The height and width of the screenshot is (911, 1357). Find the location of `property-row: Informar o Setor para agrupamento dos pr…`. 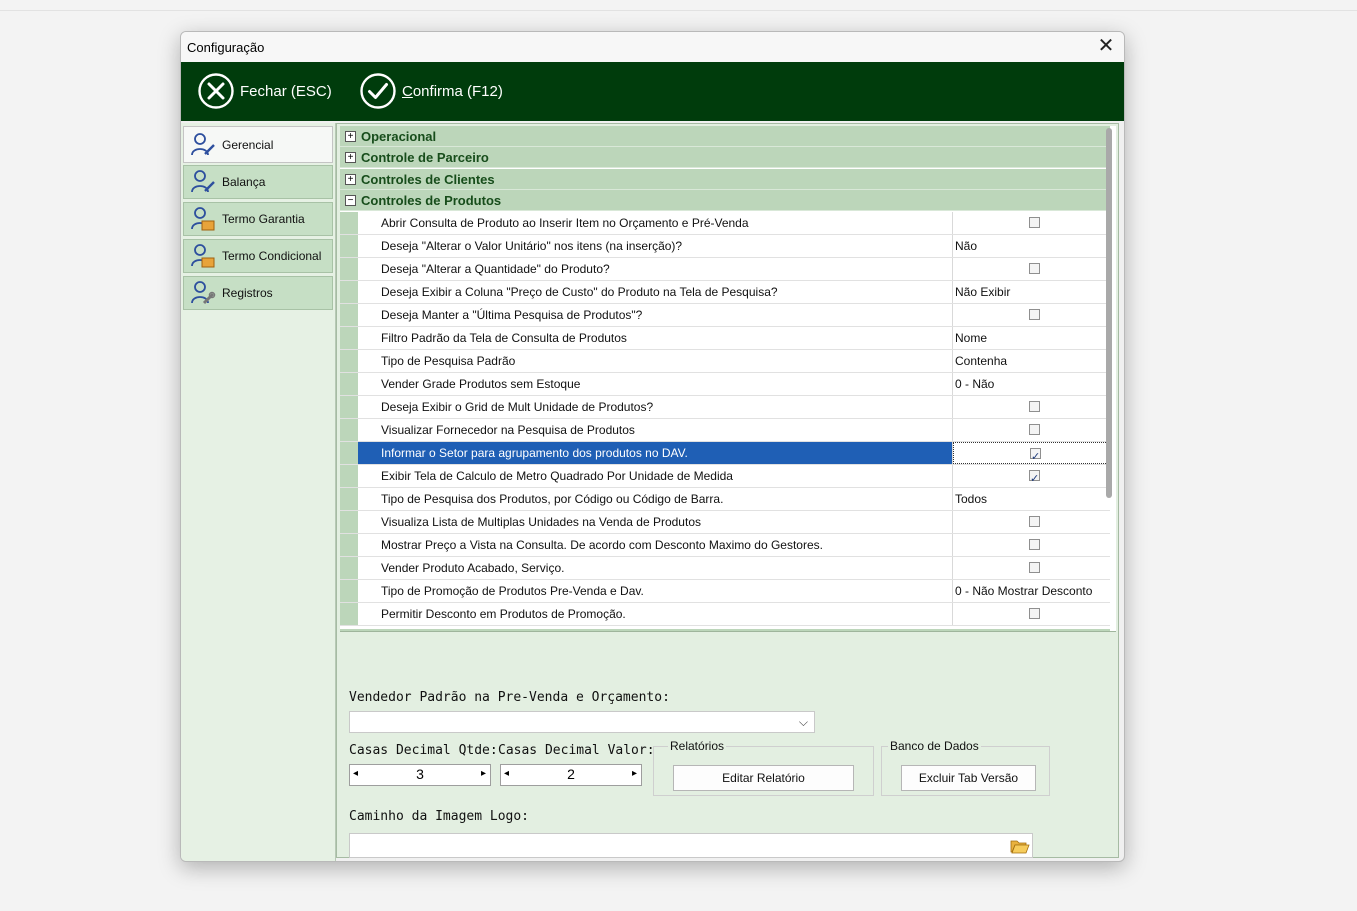

property-row: Informar o Setor para agrupamento dos pr… is located at coordinates (725, 453).